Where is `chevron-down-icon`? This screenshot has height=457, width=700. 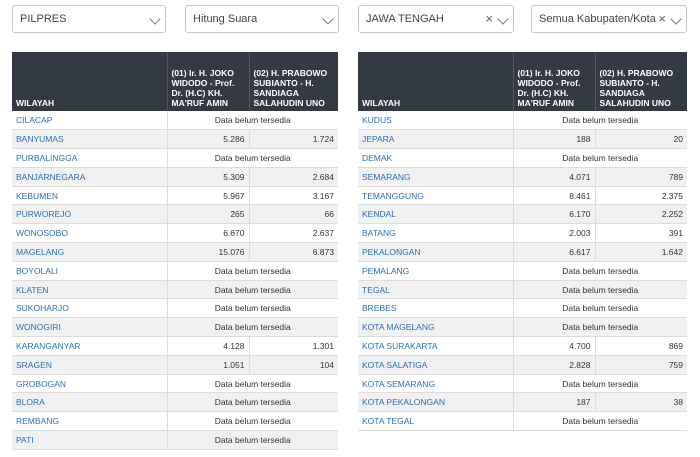 chevron-down-icon is located at coordinates (676, 19).